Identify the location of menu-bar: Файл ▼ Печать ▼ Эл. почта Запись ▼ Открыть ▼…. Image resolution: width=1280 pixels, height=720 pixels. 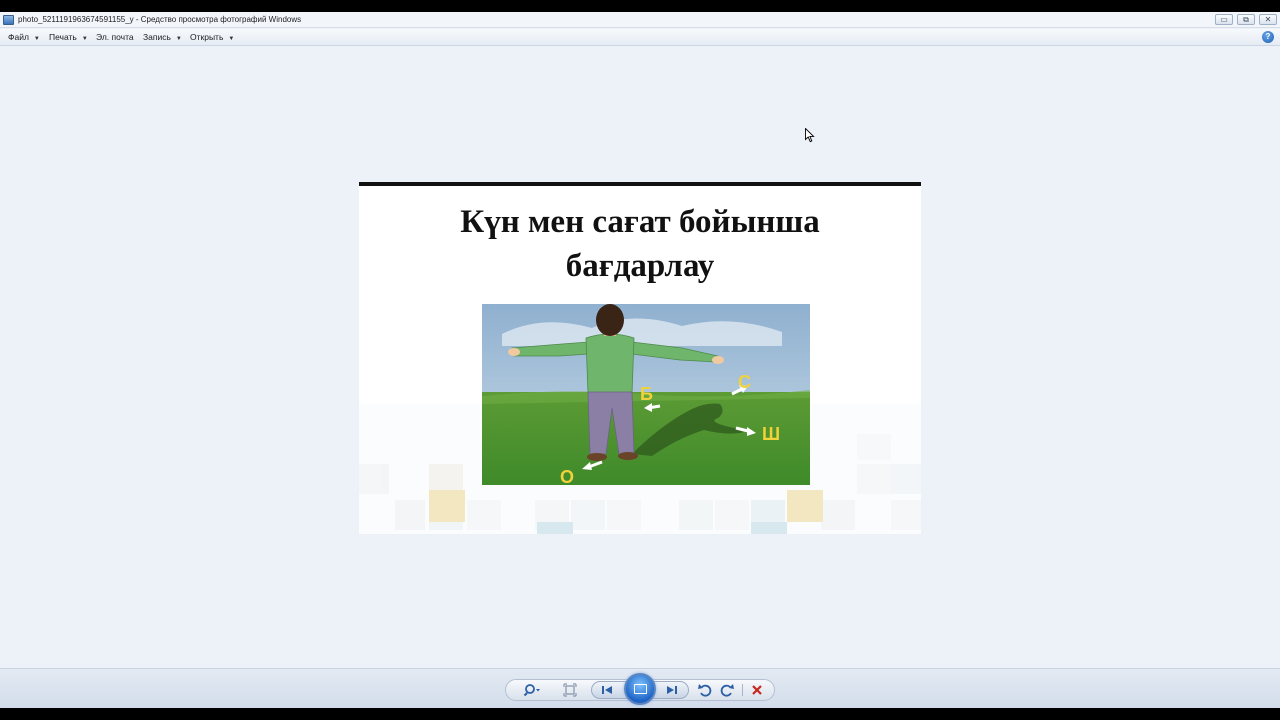
(640, 37).